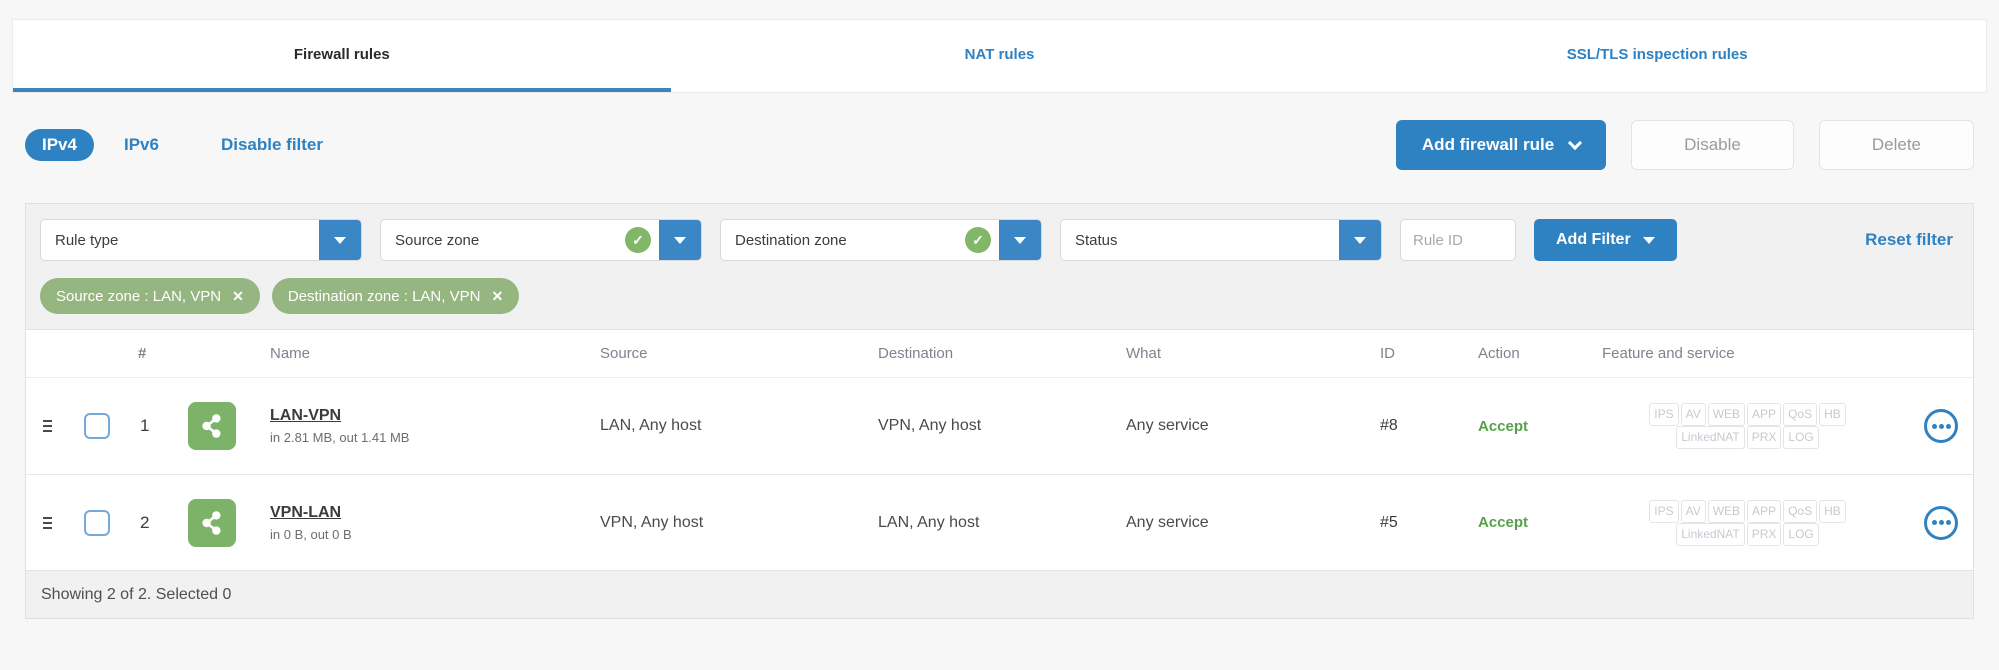 The height and width of the screenshot is (670, 1999). Describe the element at coordinates (624, 353) in the screenshot. I see `header-source: Source` at that location.